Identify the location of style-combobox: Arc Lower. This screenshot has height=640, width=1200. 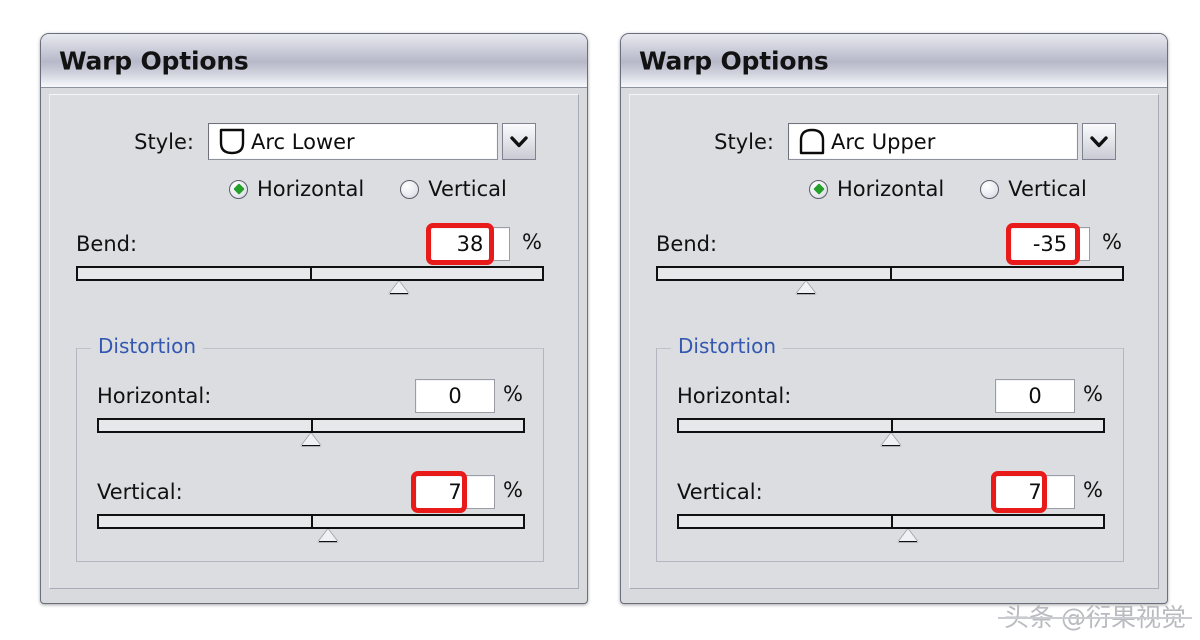
(353, 141).